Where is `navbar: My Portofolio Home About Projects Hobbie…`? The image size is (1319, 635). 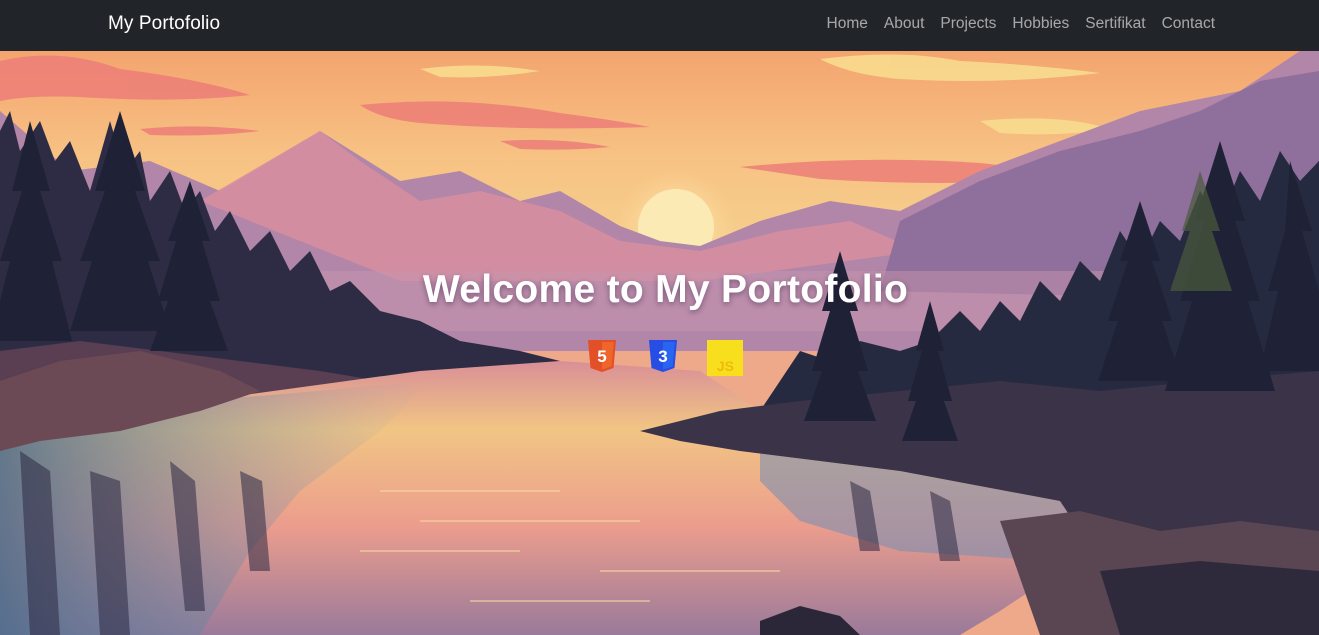 navbar: My Portofolio Home About Projects Hobbie… is located at coordinates (659, 25).